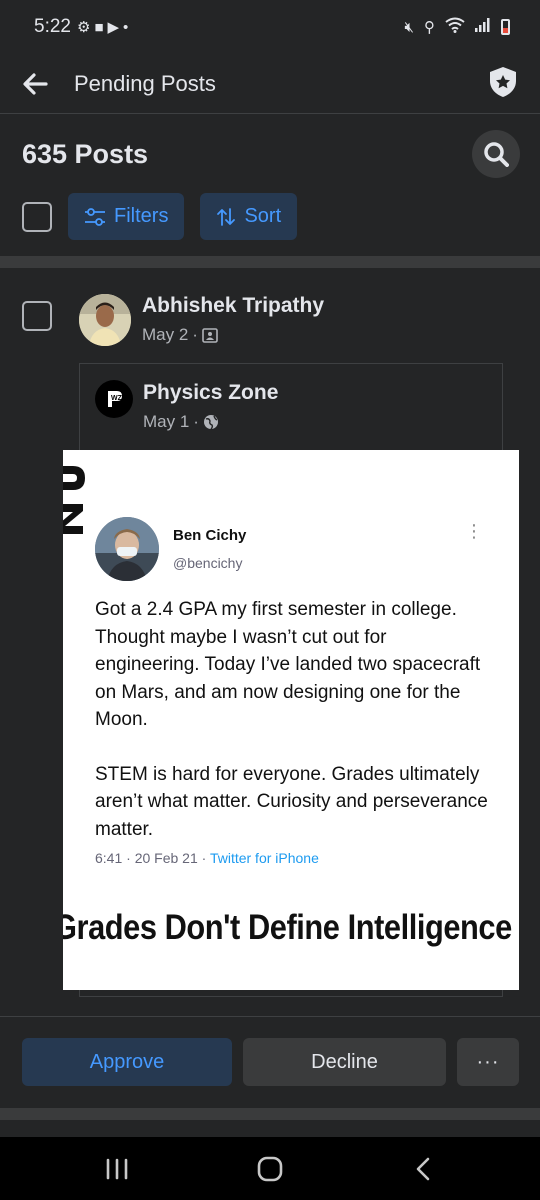 The image size is (540, 1200). I want to click on status-bar: 5:22 ⚙■▶• 🔇︎ ⚲, so click(270, 27).